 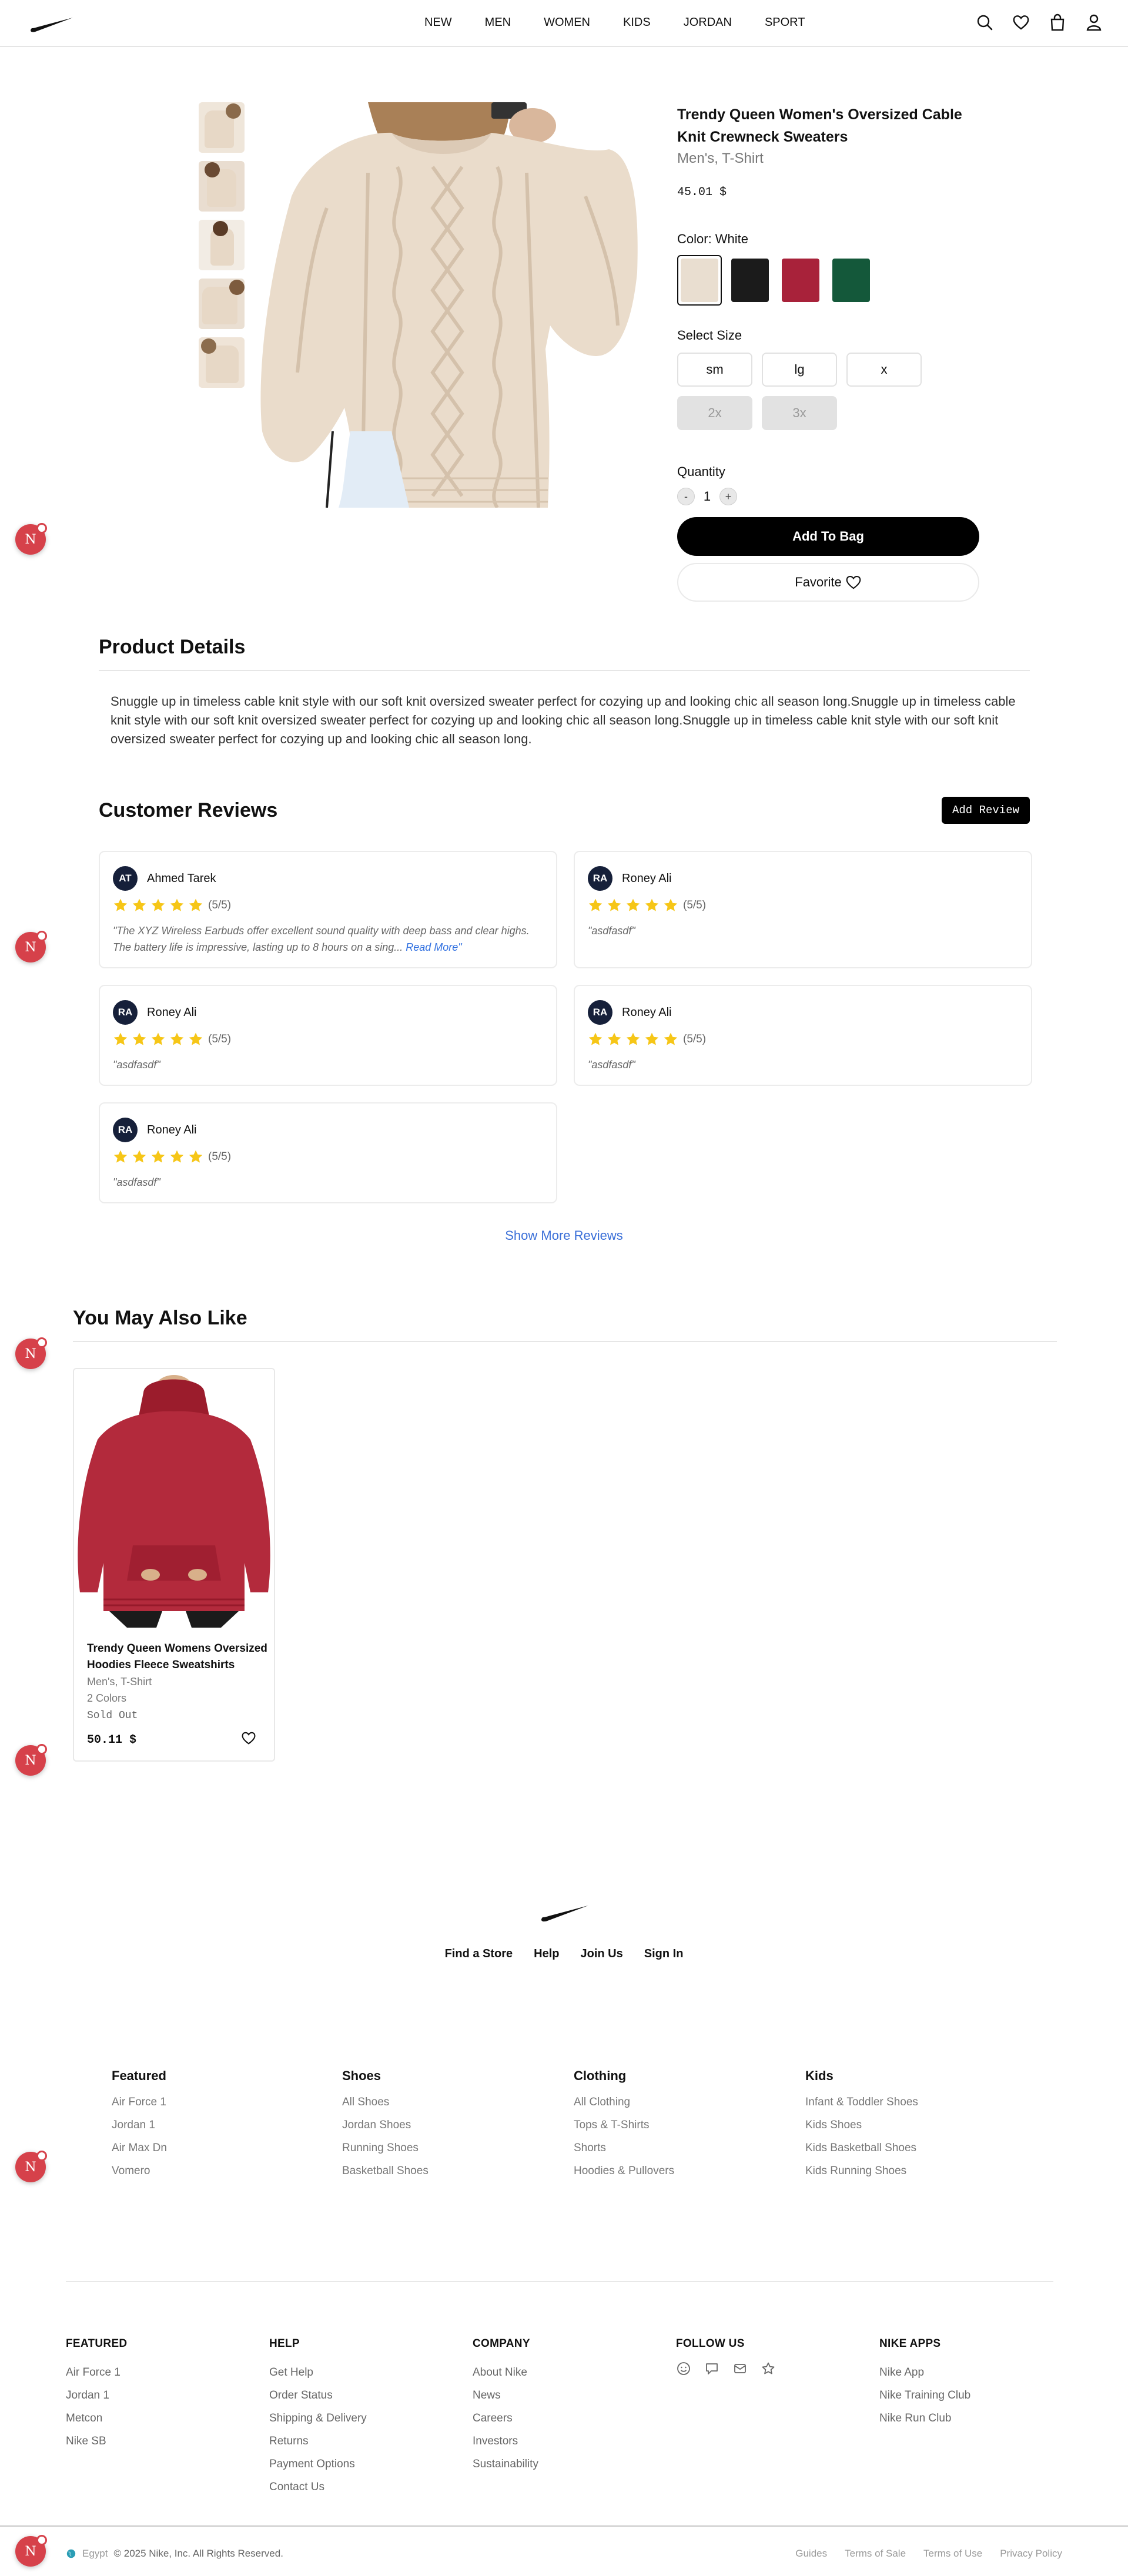 I want to click on footer-link-join-us: Join Us, so click(x=602, y=1954).